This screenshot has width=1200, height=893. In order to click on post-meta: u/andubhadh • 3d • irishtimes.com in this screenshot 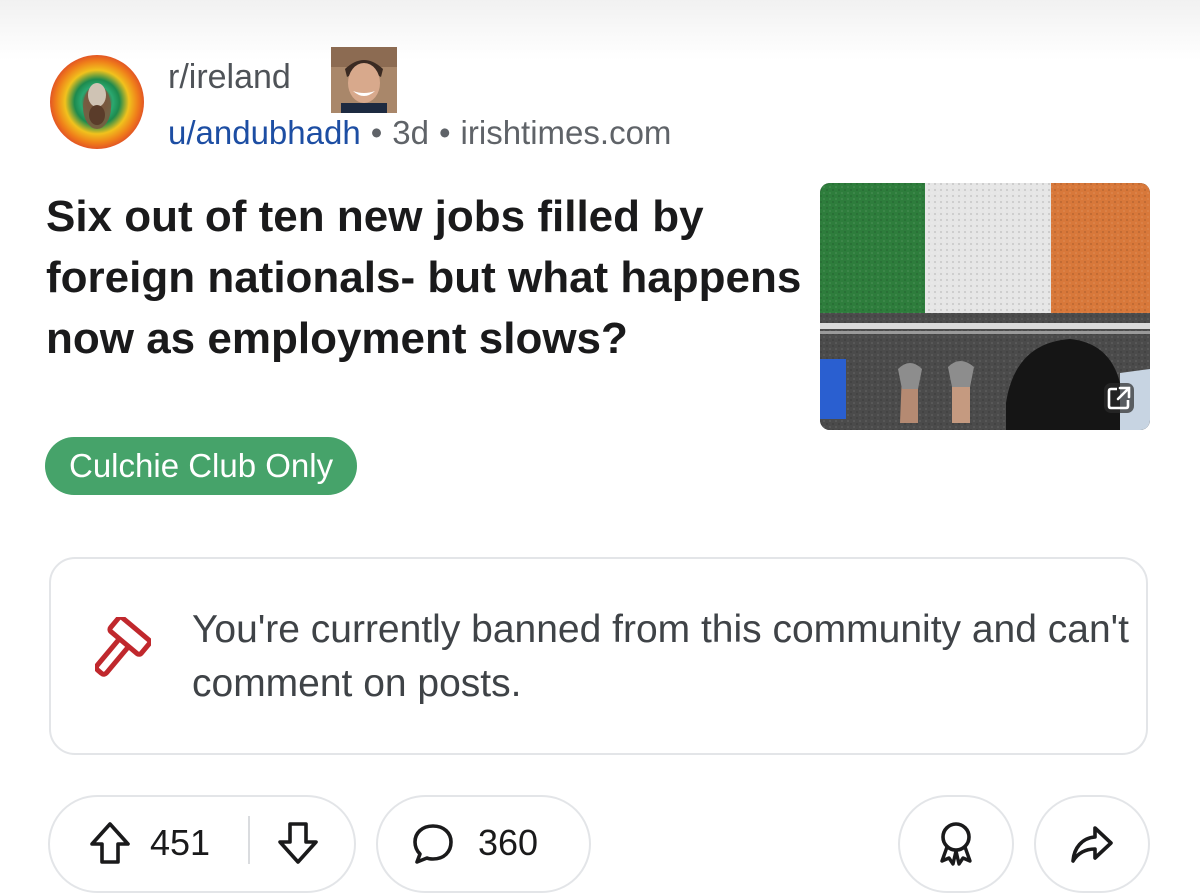, I will do `click(419, 133)`.